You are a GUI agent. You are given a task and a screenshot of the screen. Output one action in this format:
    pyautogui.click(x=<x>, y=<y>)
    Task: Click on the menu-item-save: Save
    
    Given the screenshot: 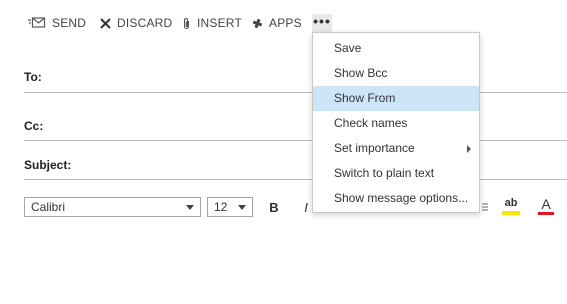 What is the action you would take?
    pyautogui.click(x=396, y=48)
    